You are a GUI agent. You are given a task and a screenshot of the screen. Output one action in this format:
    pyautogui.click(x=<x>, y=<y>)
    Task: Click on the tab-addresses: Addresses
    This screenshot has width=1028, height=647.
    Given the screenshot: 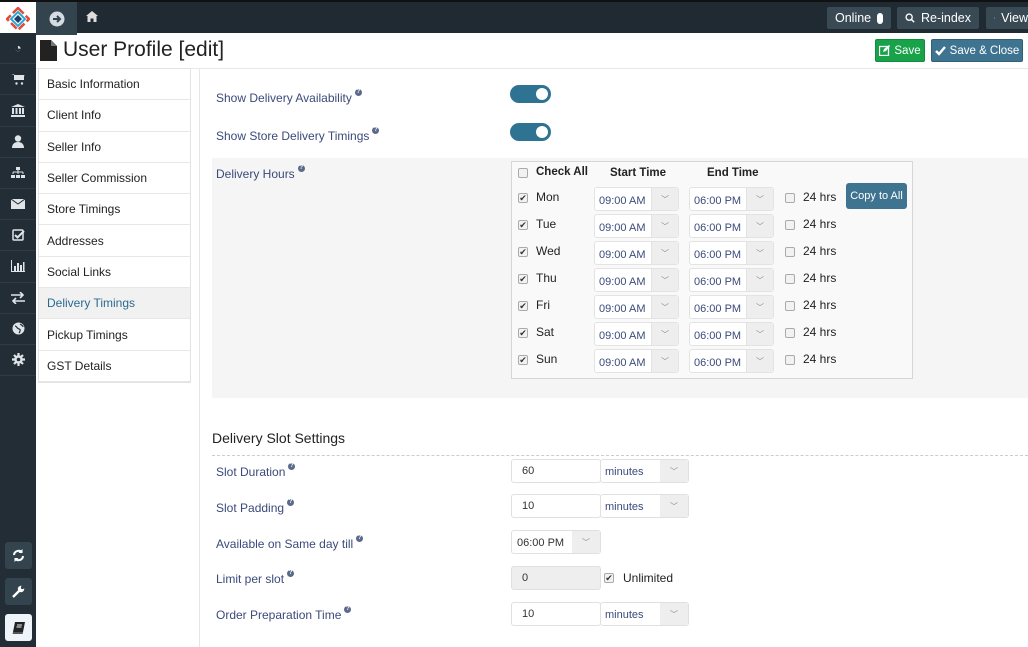 What is the action you would take?
    pyautogui.click(x=114, y=241)
    